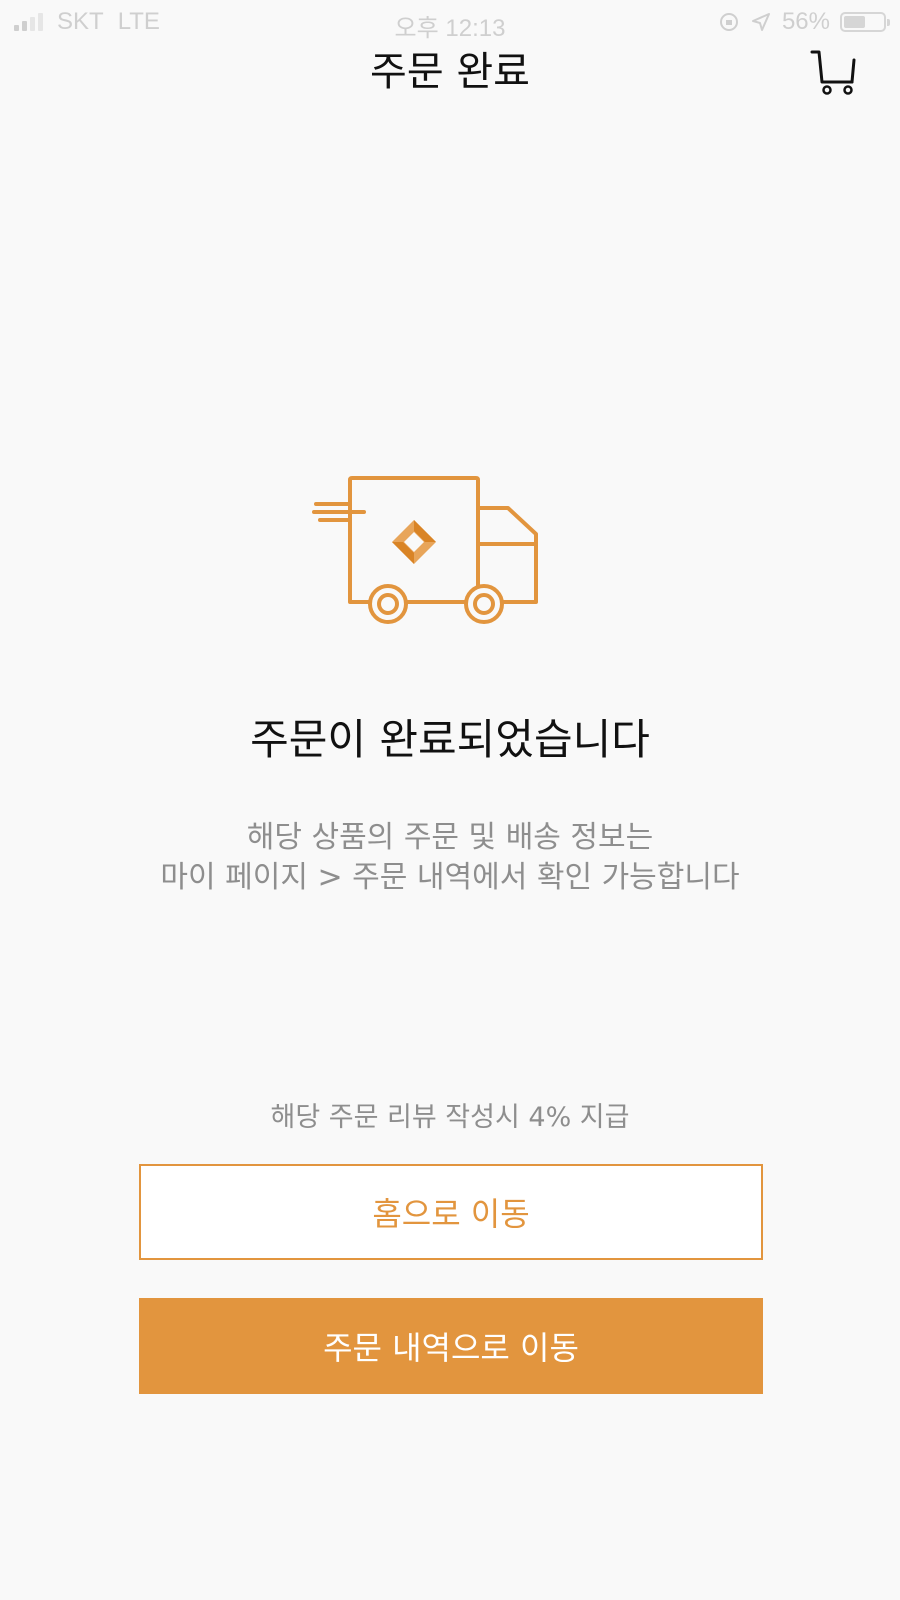  What do you see at coordinates (450, 739) in the screenshot?
I see `order-complete-heading: 주문이 완료되었습니다` at bounding box center [450, 739].